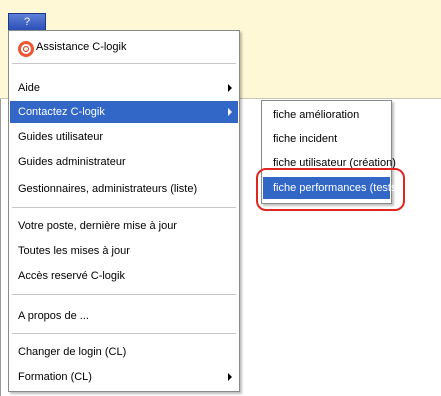  I want to click on menu-item-votre-poste: Votre poste, dernière mise à jour, so click(124, 226).